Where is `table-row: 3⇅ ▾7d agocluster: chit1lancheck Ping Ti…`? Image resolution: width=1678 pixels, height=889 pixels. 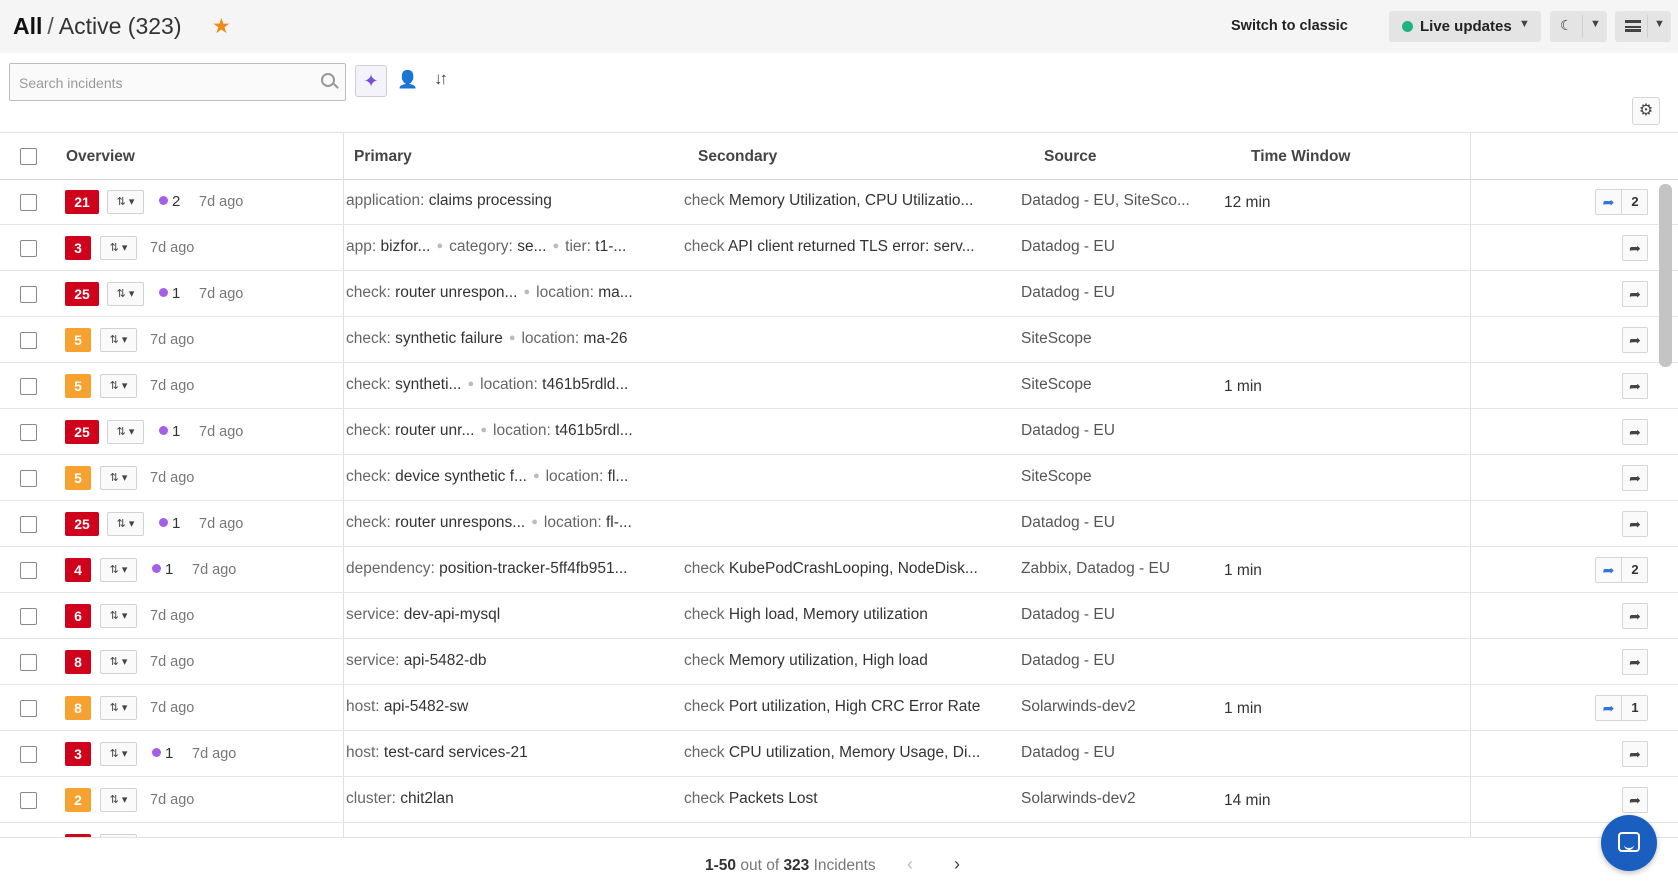
table-row: 3⇅ ▾7d agocluster: chit1lancheck Ping Ti… is located at coordinates (839, 830).